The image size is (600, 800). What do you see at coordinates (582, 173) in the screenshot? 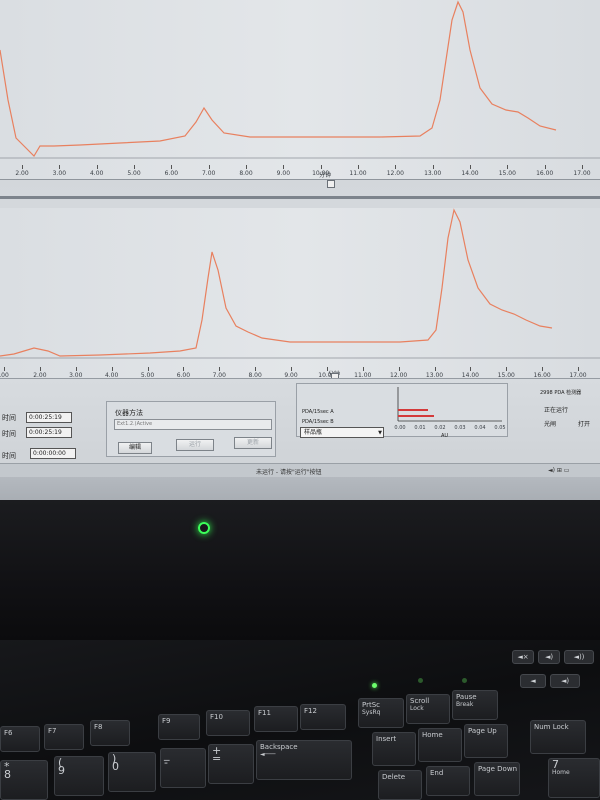
I see `top-axis-tick-label: 17.00` at bounding box center [582, 173].